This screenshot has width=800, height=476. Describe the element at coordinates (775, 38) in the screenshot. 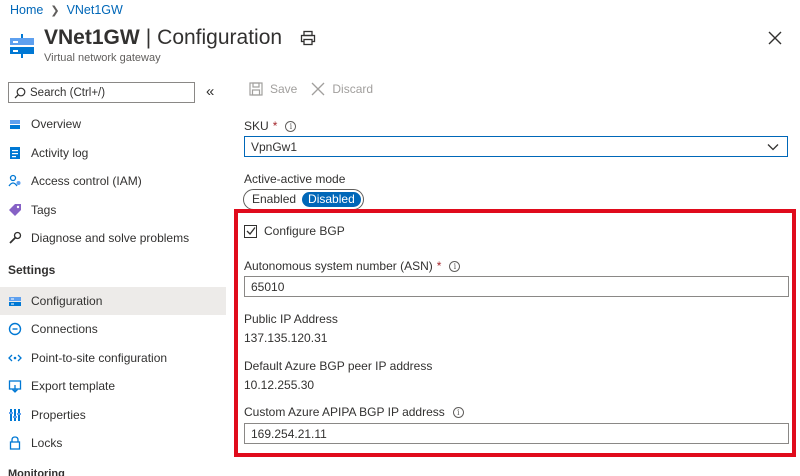

I see `close-icon` at that location.